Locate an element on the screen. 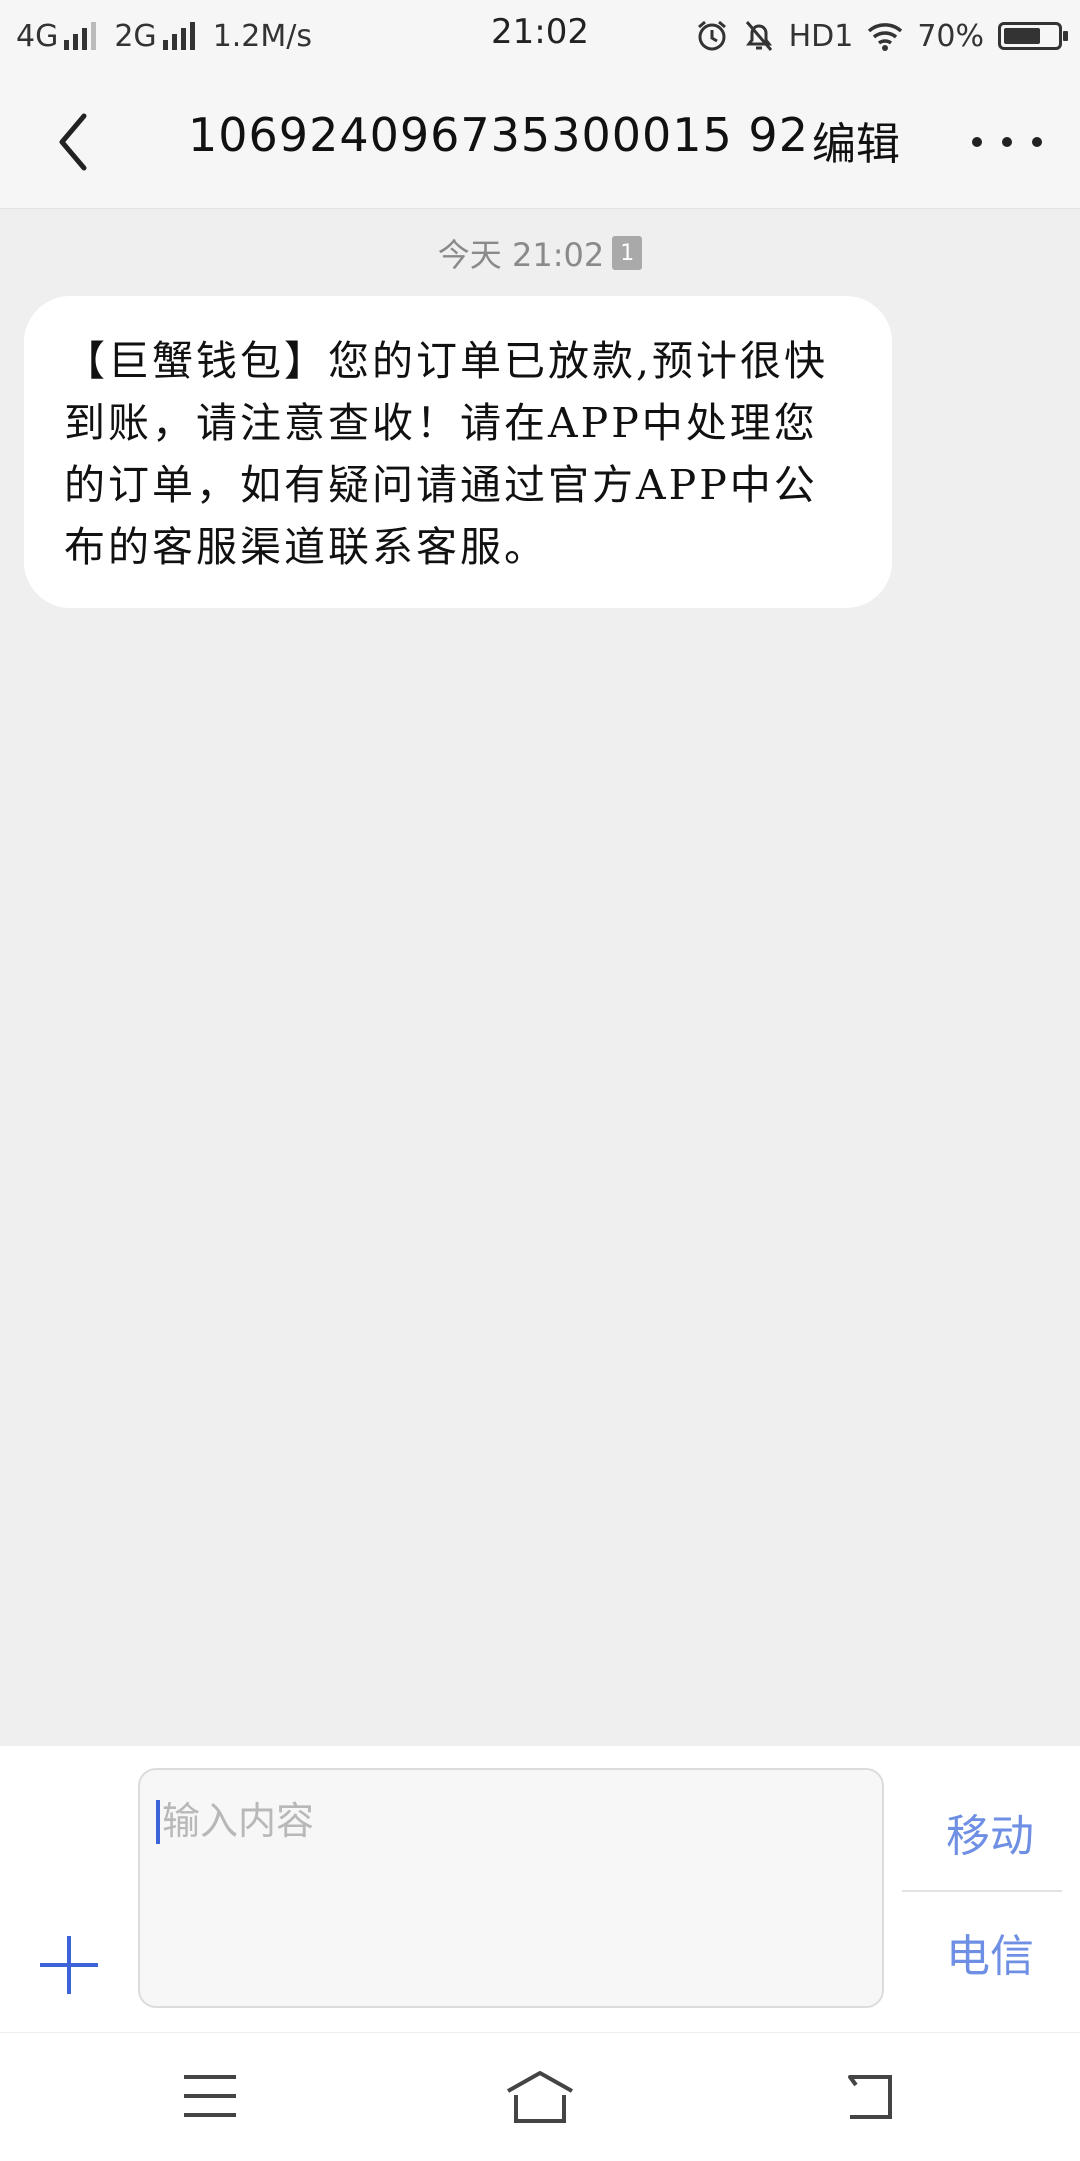 The width and height of the screenshot is (1080, 2161). recent-apps-button is located at coordinates (210, 2096).